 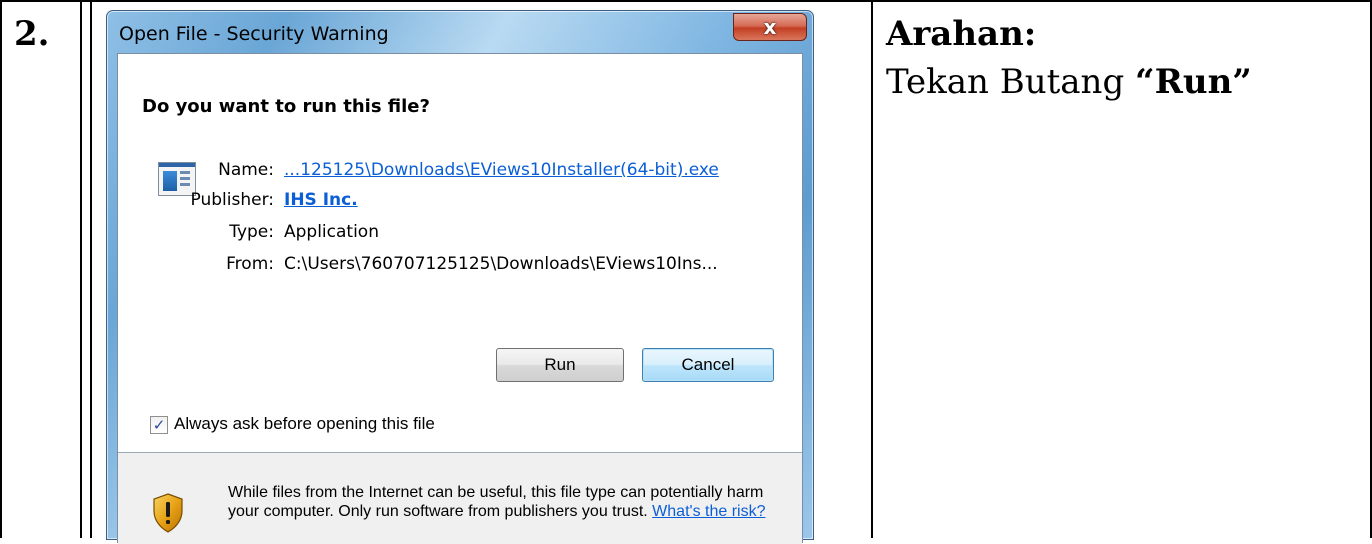 I want to click on instruction-prefix: Tekan Butang, so click(x=1011, y=82).